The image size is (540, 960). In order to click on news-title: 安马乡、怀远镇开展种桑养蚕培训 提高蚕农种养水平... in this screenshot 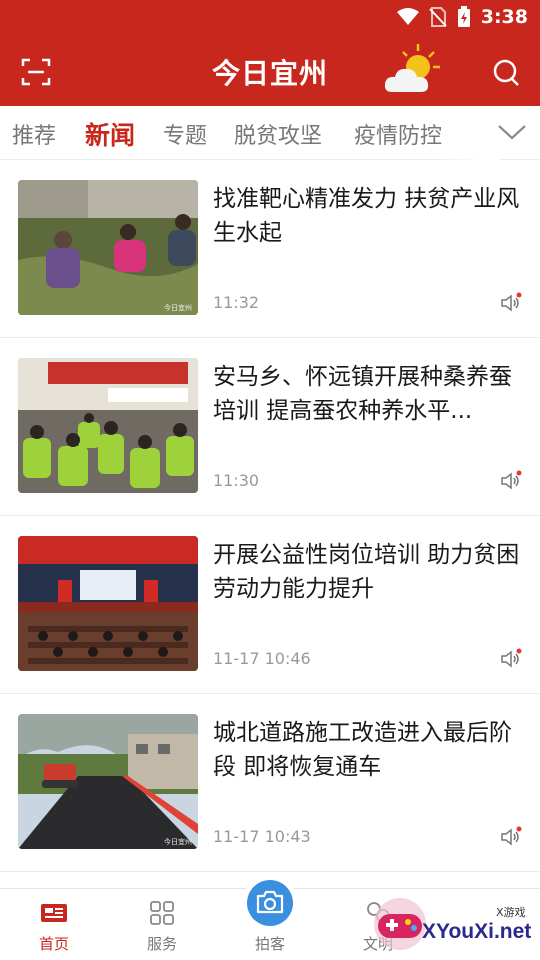, I will do `click(362, 394)`.